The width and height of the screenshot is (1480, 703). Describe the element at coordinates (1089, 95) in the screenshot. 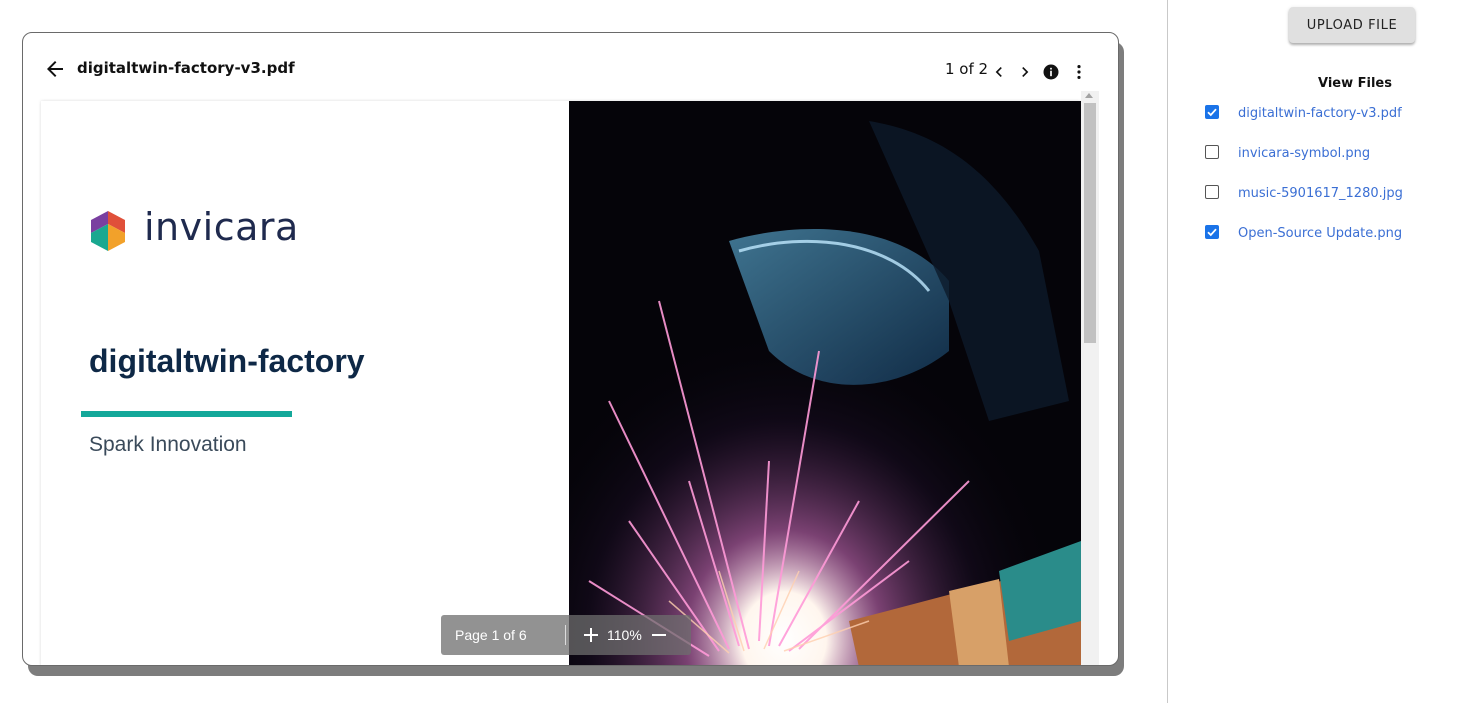

I see `scroll-up-arrow-icon` at that location.